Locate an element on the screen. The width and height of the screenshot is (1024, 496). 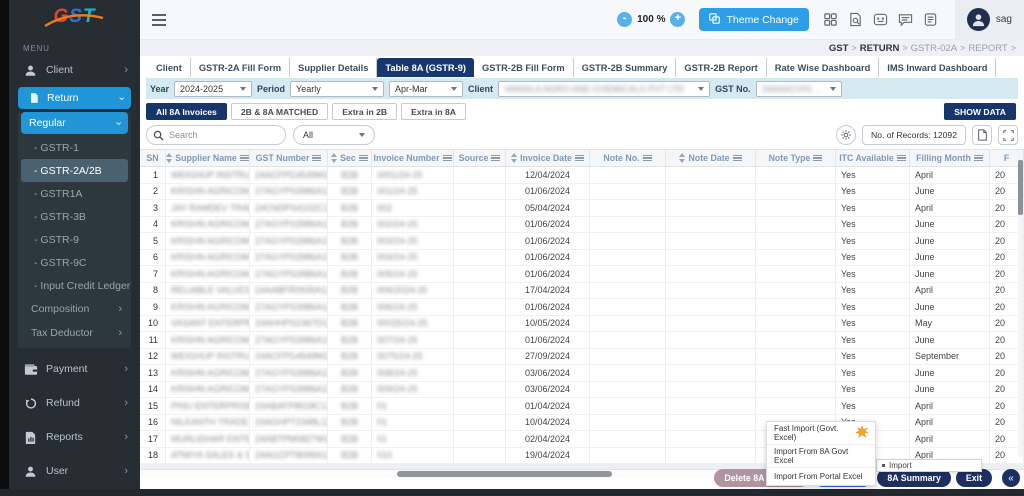
breadcrumb-item-gstr-02a: GSTR-02A is located at coordinates (934, 48).